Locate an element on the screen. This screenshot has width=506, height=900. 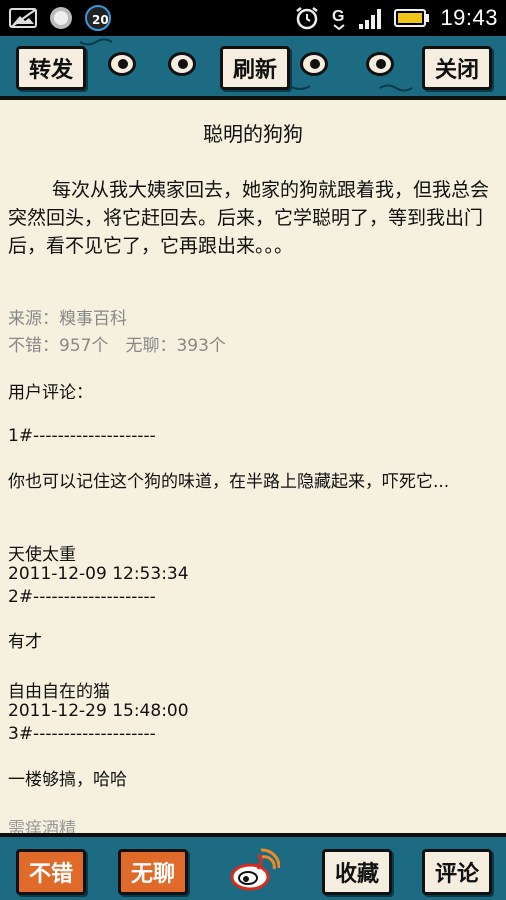
svg-text: G is located at coordinates (338, 16).